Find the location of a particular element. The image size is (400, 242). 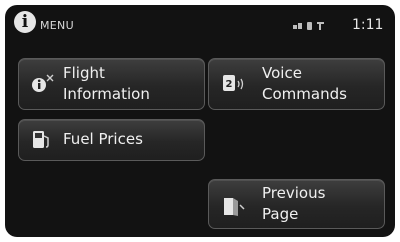

fuel-pump-icon is located at coordinates (41, 139).